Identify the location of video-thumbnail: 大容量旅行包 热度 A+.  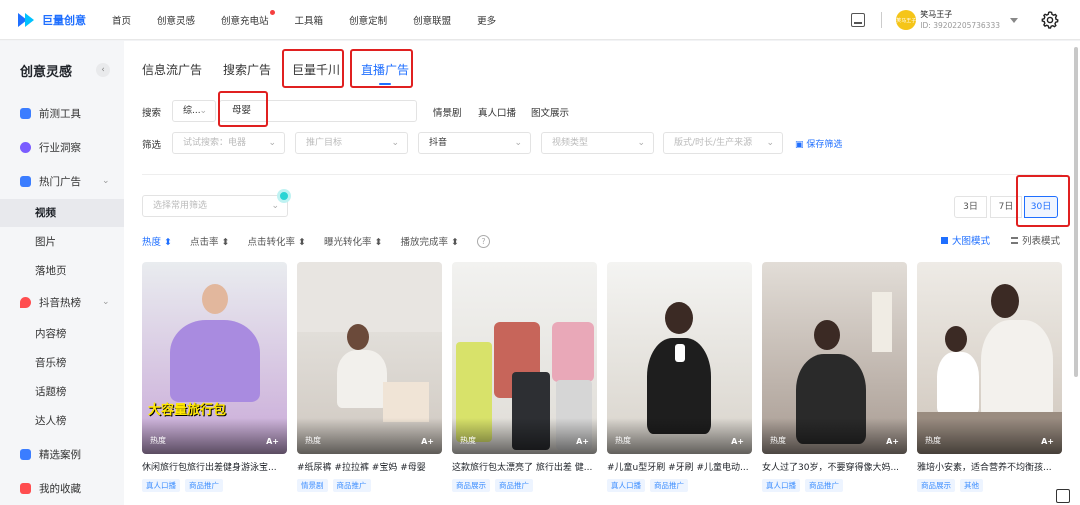
(214, 358).